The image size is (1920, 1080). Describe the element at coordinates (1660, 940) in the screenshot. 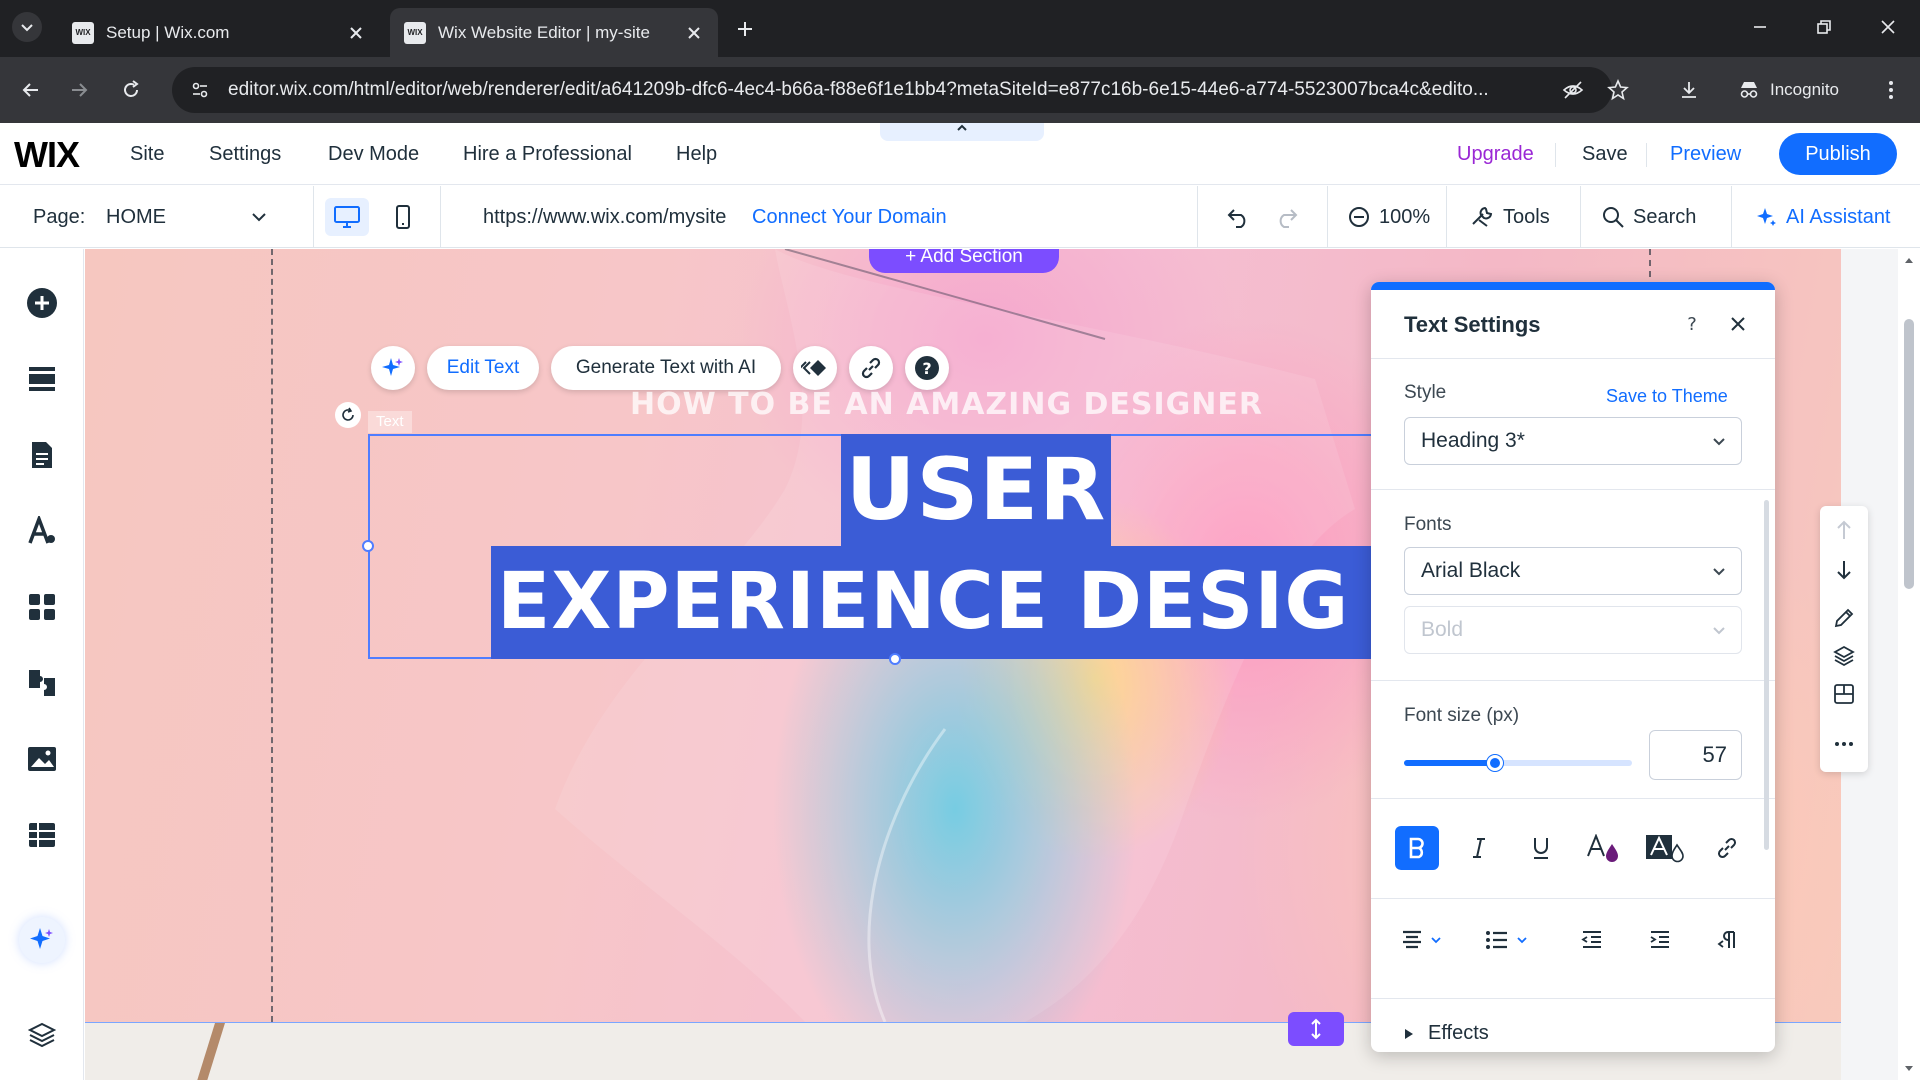

I see `increase-indent-button` at that location.